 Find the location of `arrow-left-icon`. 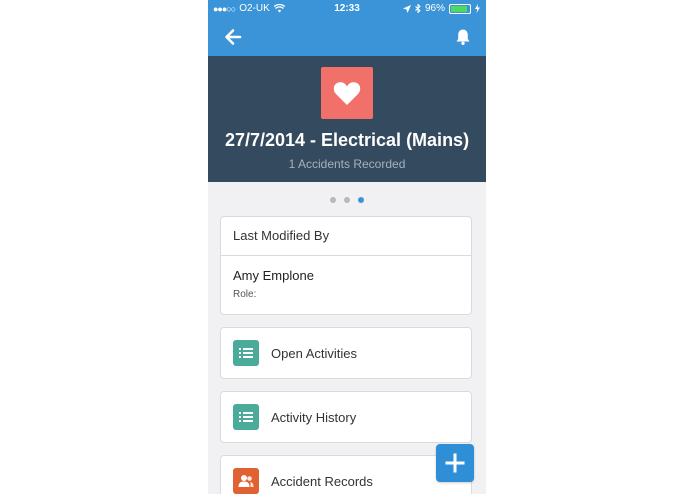

arrow-left-icon is located at coordinates (233, 37).